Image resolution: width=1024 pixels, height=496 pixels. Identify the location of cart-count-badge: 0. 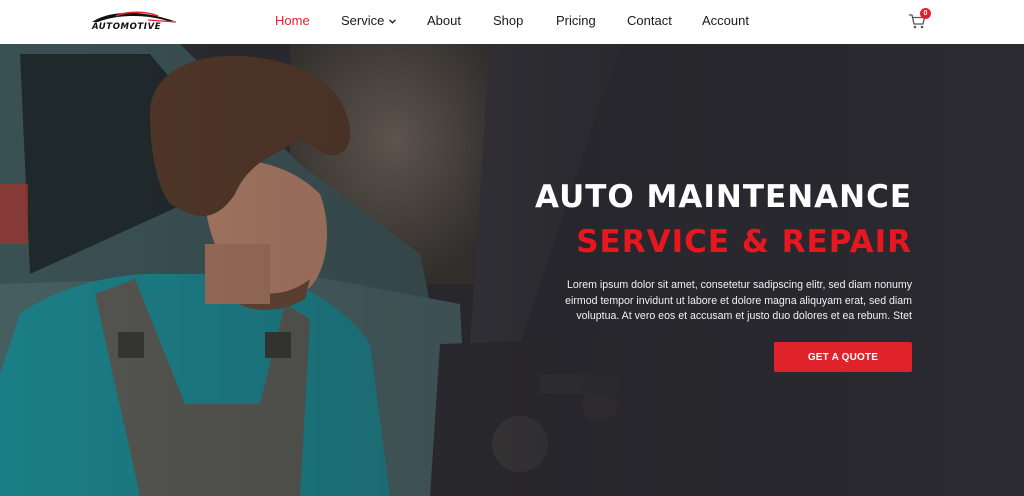
(925, 13).